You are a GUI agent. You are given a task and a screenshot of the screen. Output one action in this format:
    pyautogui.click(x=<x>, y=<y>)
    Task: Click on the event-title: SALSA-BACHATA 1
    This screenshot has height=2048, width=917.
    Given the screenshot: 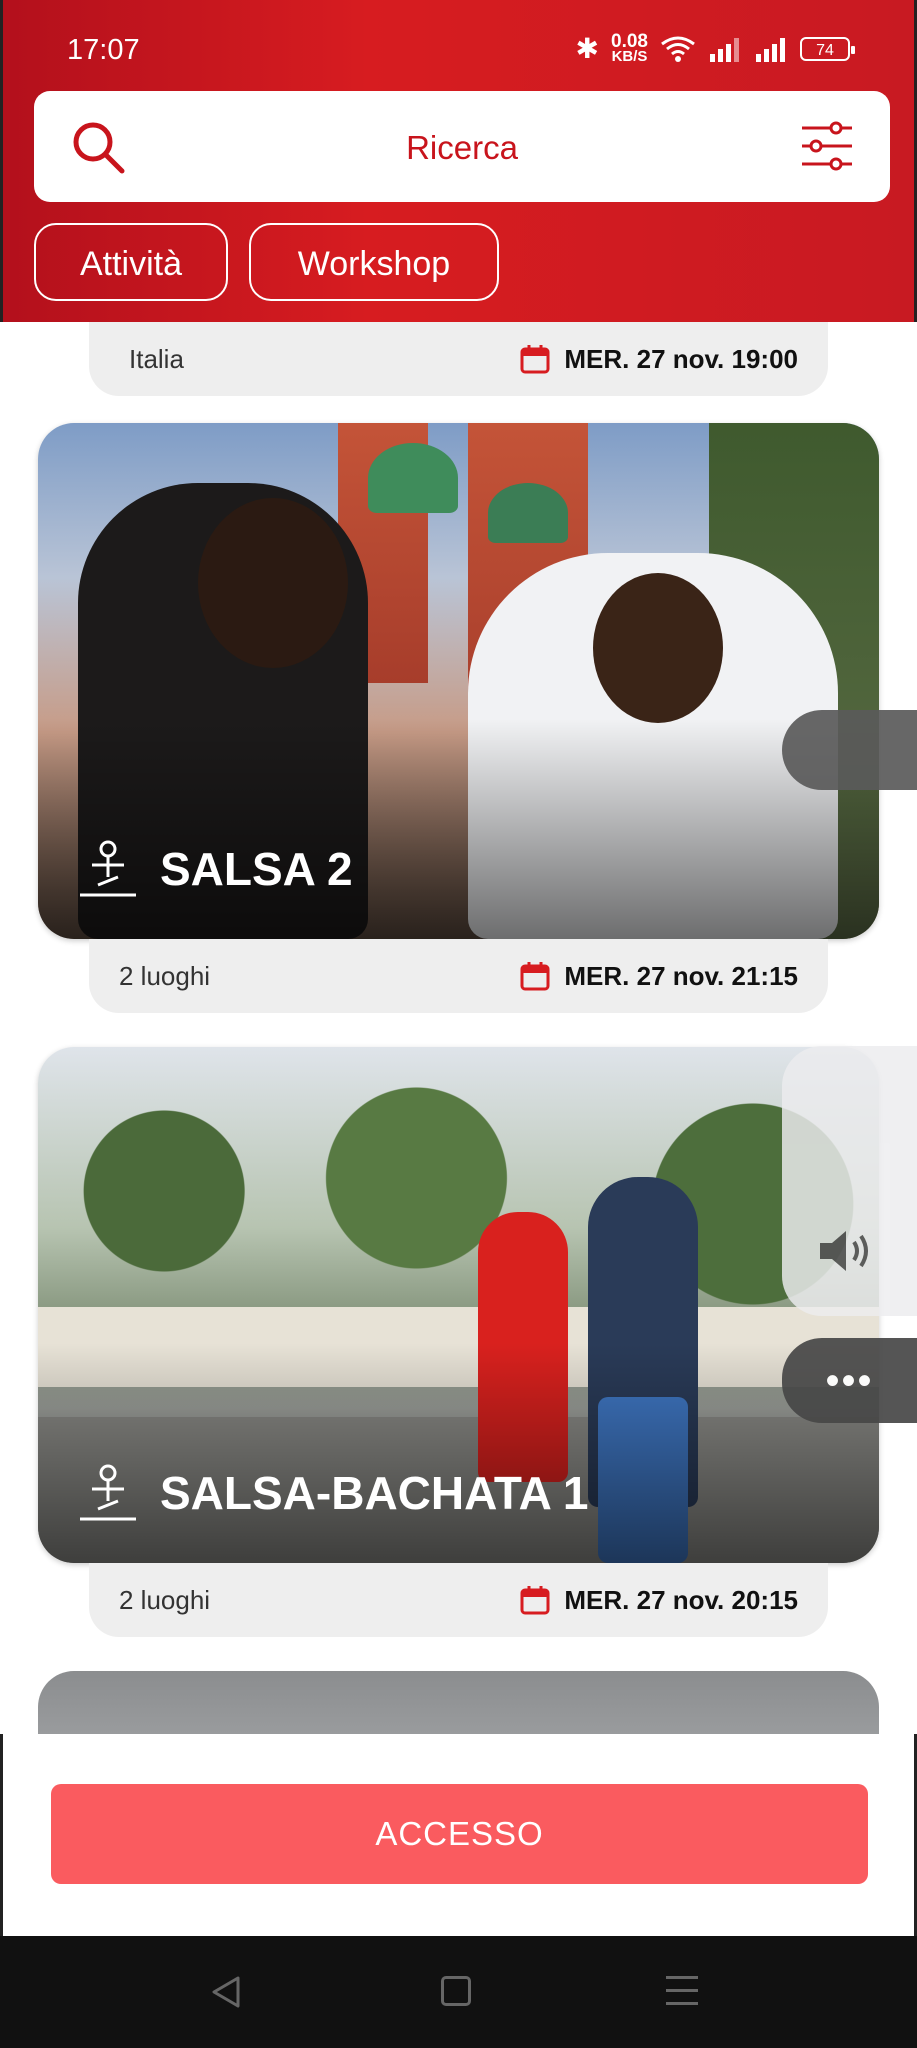 What is the action you would take?
    pyautogui.click(x=374, y=1493)
    